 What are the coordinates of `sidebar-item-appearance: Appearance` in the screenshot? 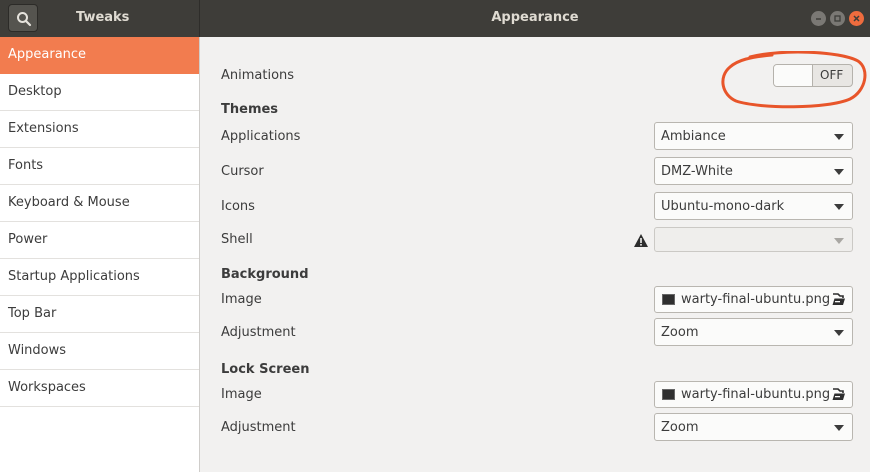 It's located at (99, 55).